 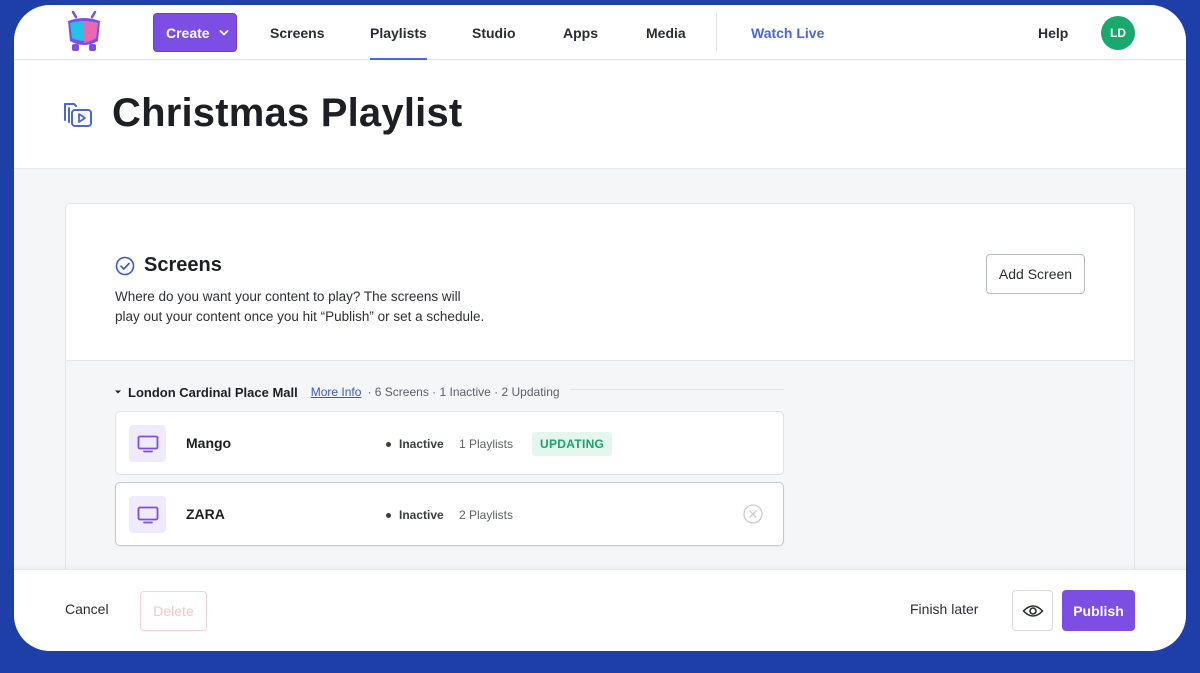 I want to click on nav-item-screens: Screens, so click(x=297, y=32).